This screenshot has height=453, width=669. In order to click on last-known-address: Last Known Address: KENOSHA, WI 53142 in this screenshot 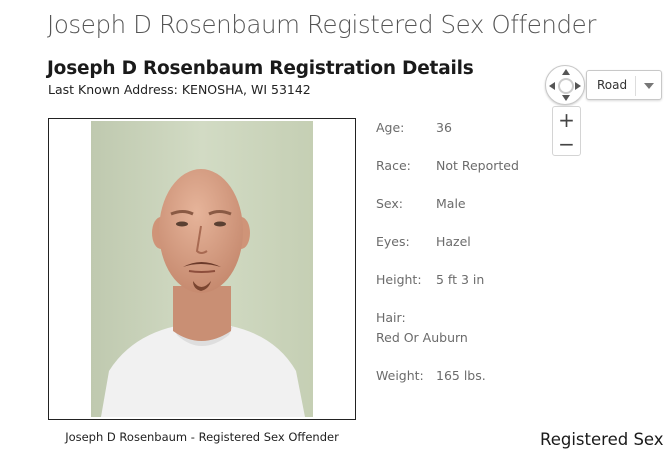, I will do `click(179, 89)`.